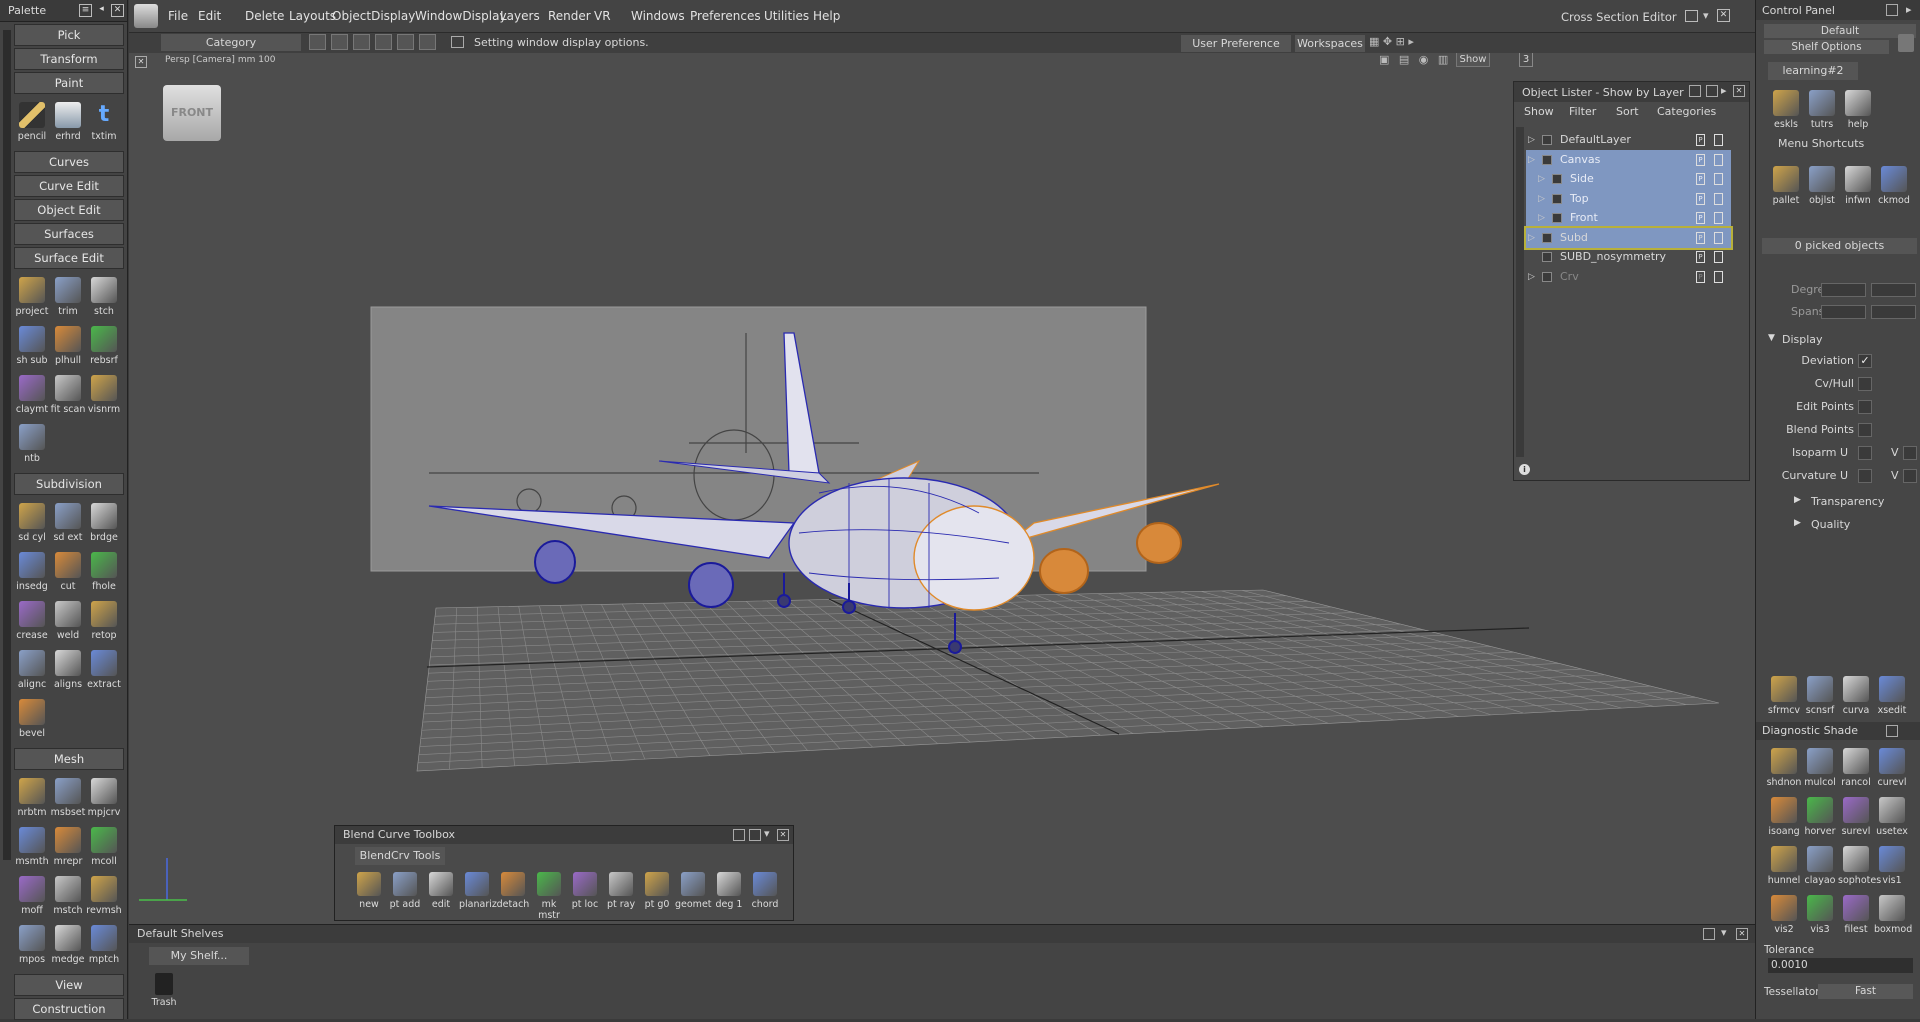  I want to click on shelf-tab: learning#2, so click(1813, 71).